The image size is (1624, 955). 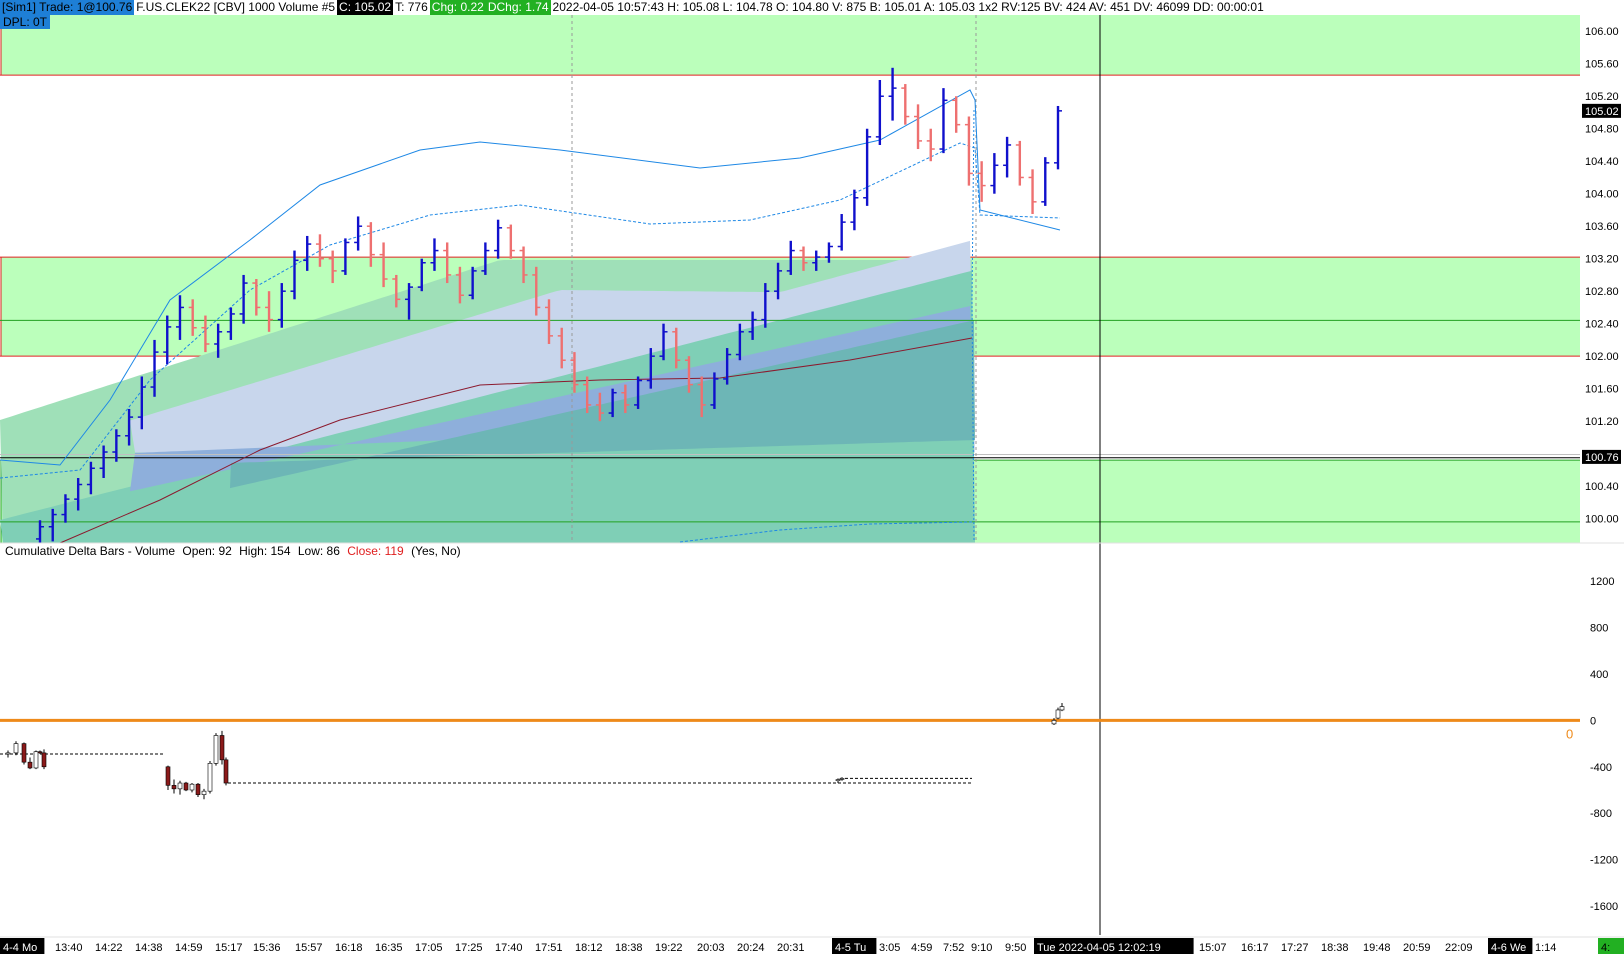 I want to click on dpl-indicator: DPL: 0T, so click(x=25, y=22).